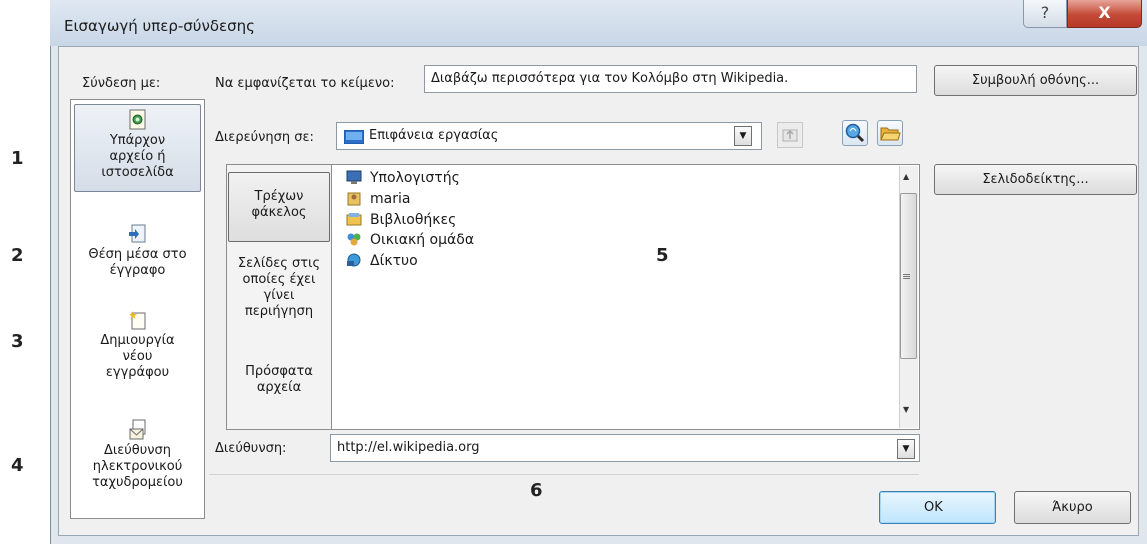  I want to click on address-label: Διεύθυνση:, so click(251, 448).